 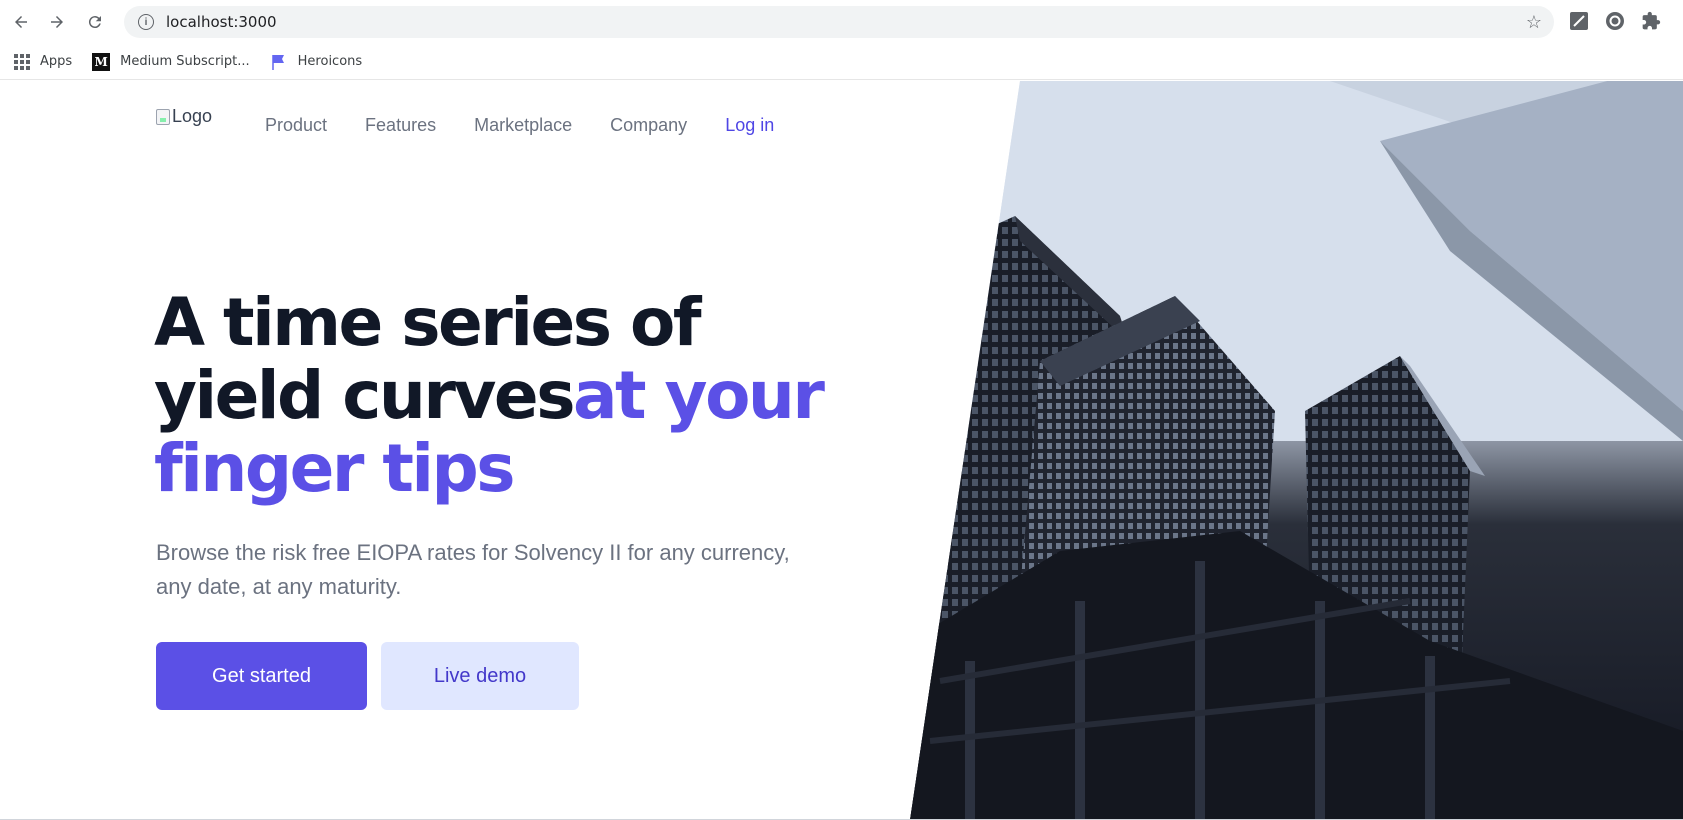 I want to click on info-icon: i, so click(x=146, y=22).